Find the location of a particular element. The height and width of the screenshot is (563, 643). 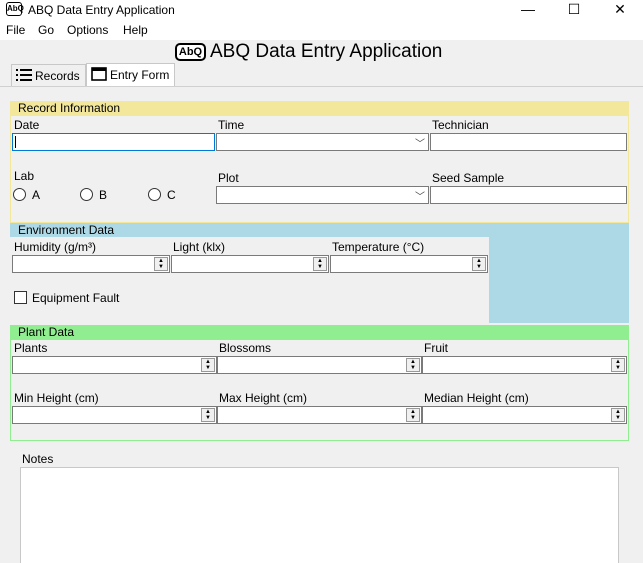

plants-spinbox: ▲ ▼ is located at coordinates (114, 365).